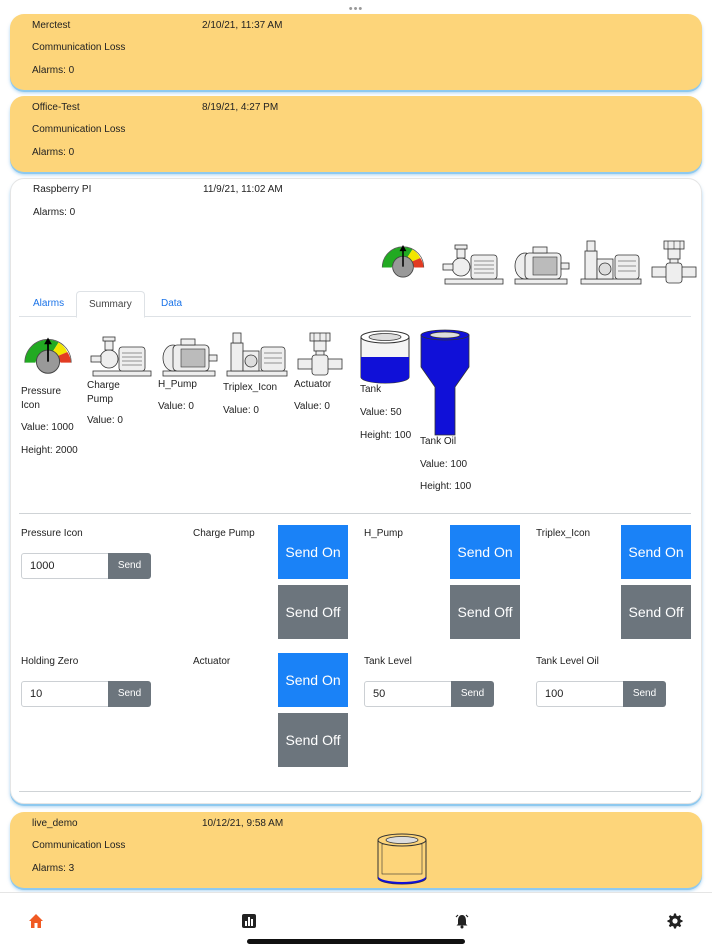  I want to click on summary-charge-name: Charge Pump, so click(103, 392).